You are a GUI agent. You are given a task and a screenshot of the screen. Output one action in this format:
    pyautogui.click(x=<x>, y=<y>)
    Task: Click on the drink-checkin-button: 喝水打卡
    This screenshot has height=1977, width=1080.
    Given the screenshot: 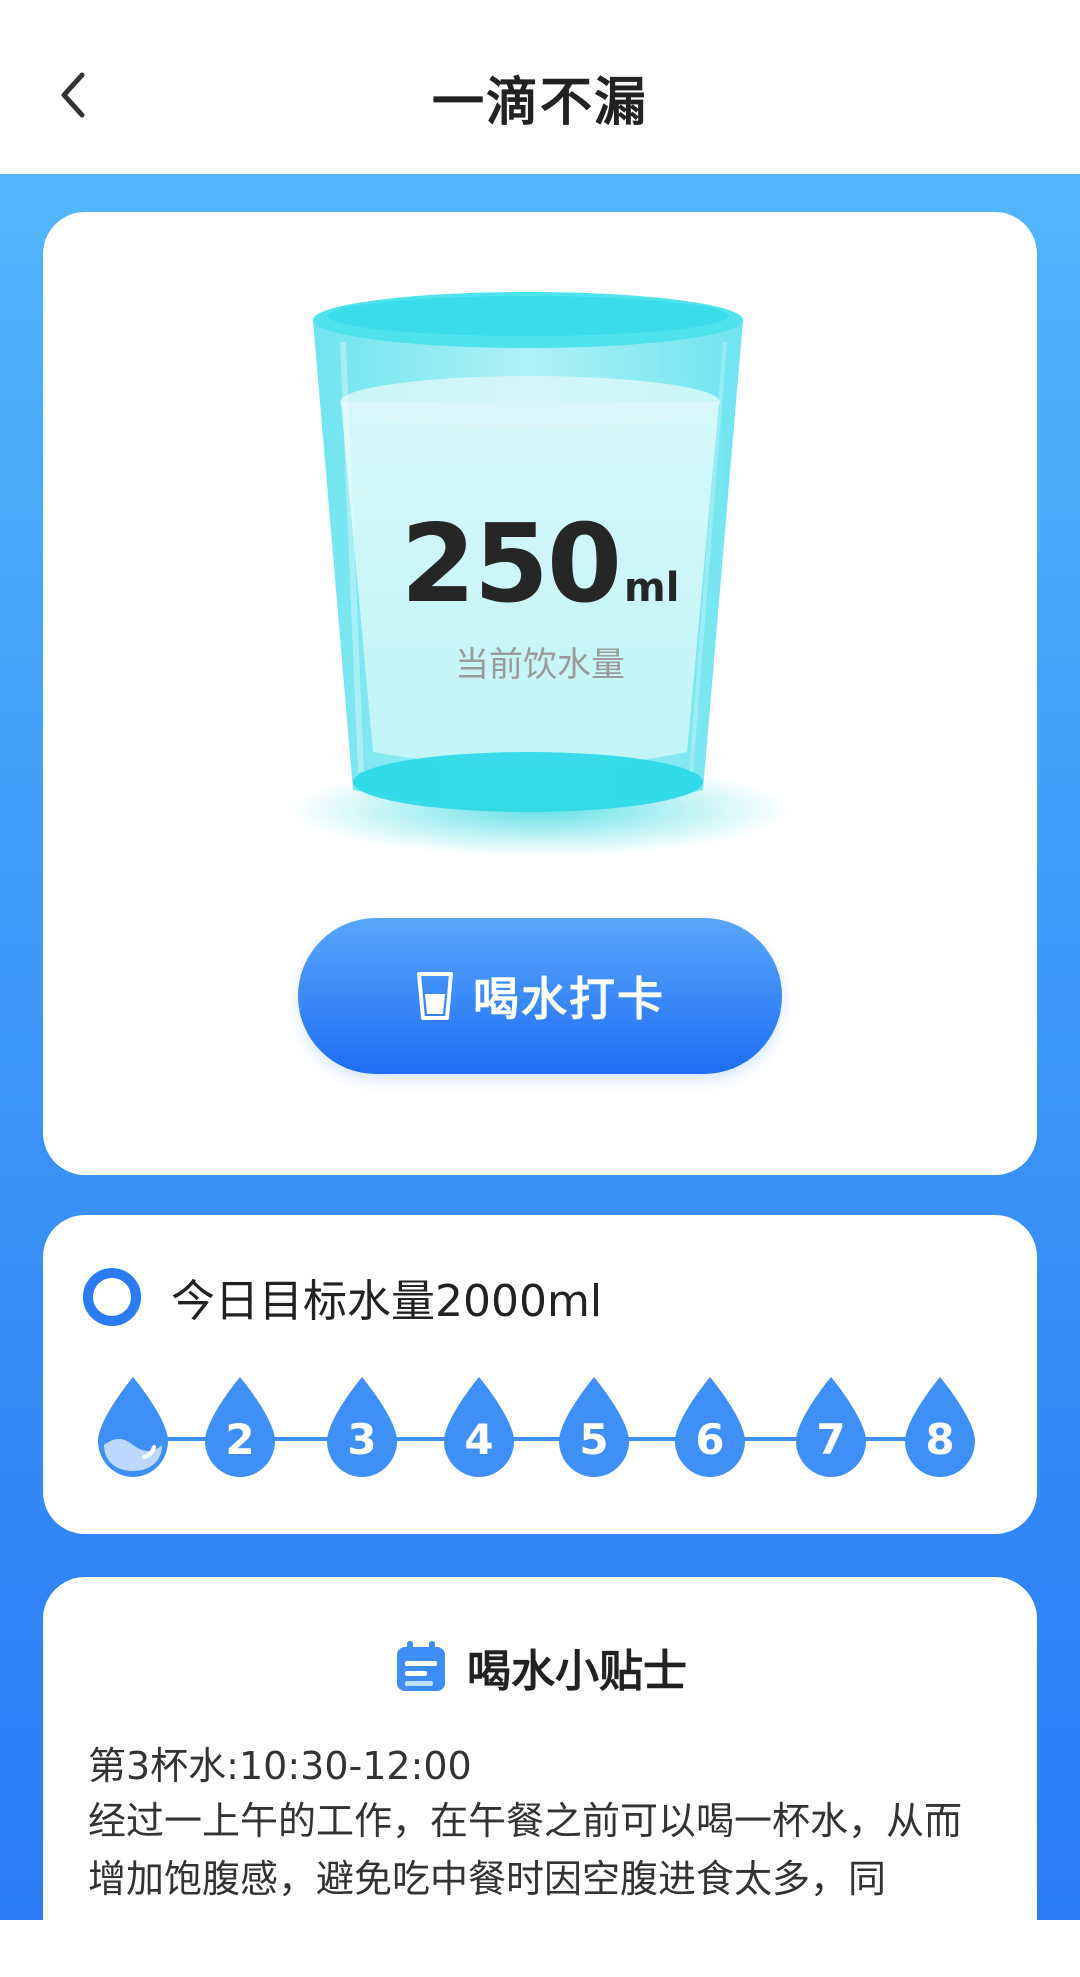 What is the action you would take?
    pyautogui.click(x=540, y=996)
    